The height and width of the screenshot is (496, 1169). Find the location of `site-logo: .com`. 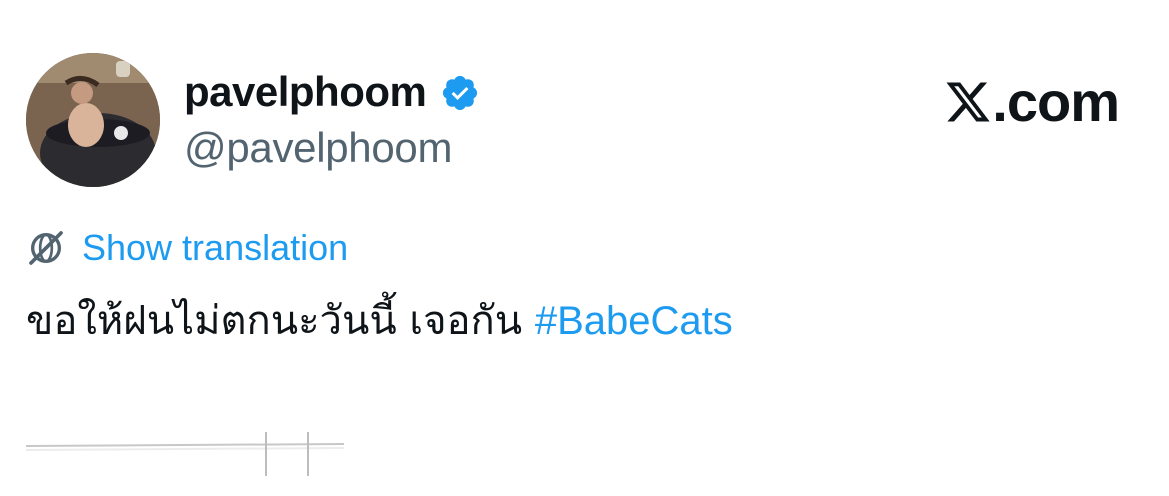

site-logo: .com is located at coordinates (1032, 101).